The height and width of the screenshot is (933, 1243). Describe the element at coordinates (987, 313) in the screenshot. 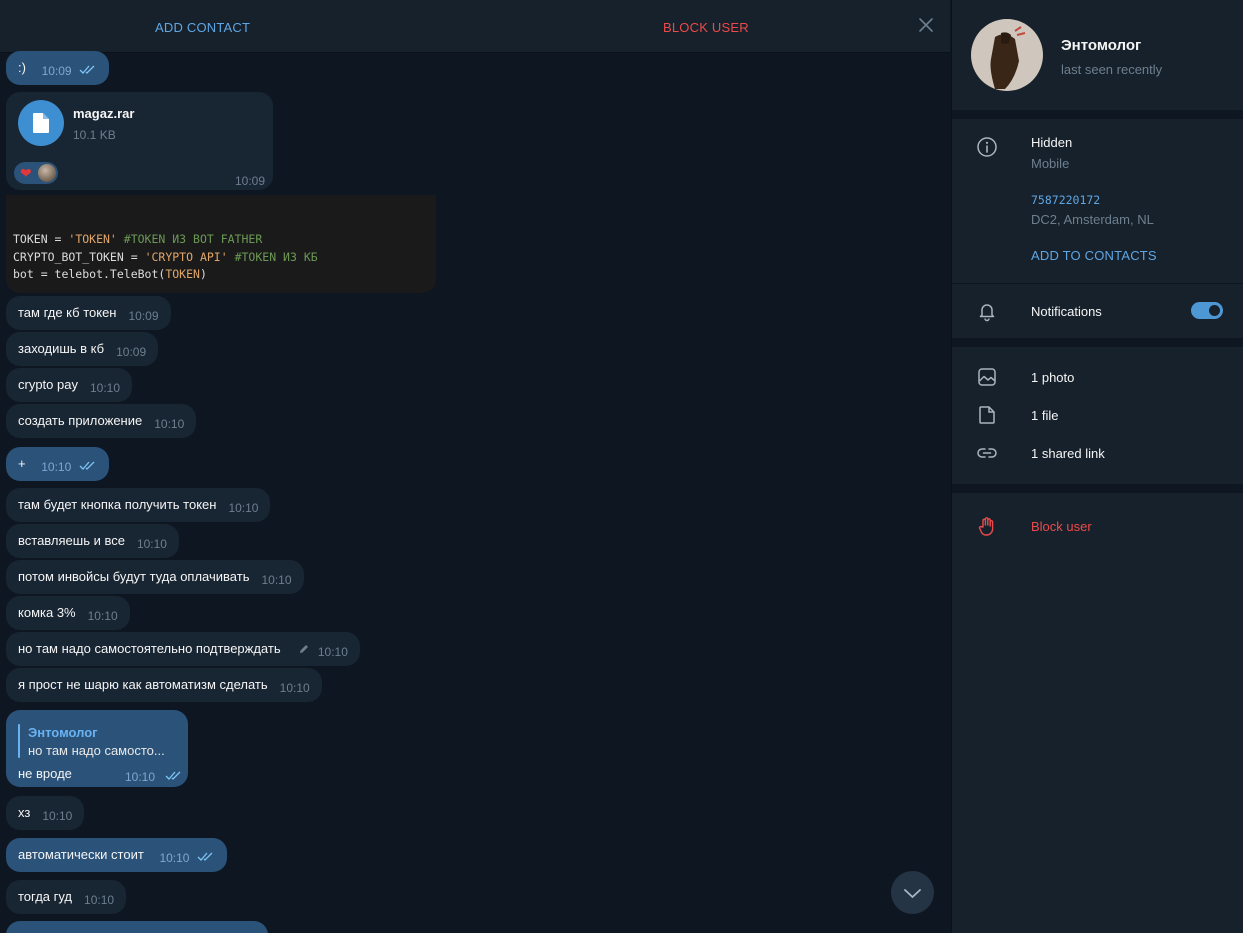

I see `bell-icon` at that location.